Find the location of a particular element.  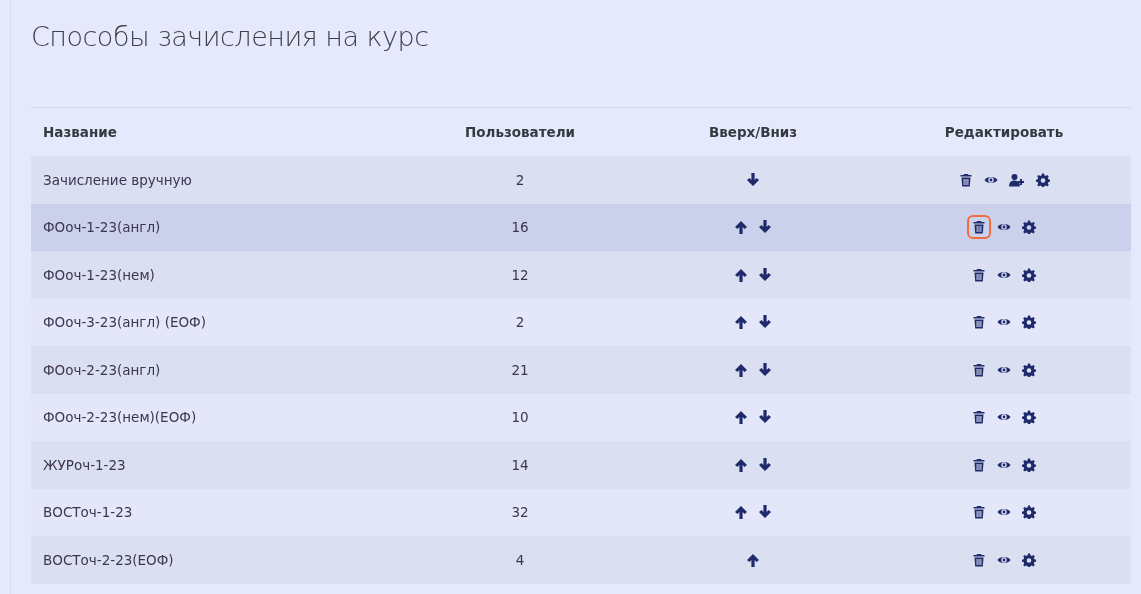

user-count: 4 is located at coordinates (520, 559).